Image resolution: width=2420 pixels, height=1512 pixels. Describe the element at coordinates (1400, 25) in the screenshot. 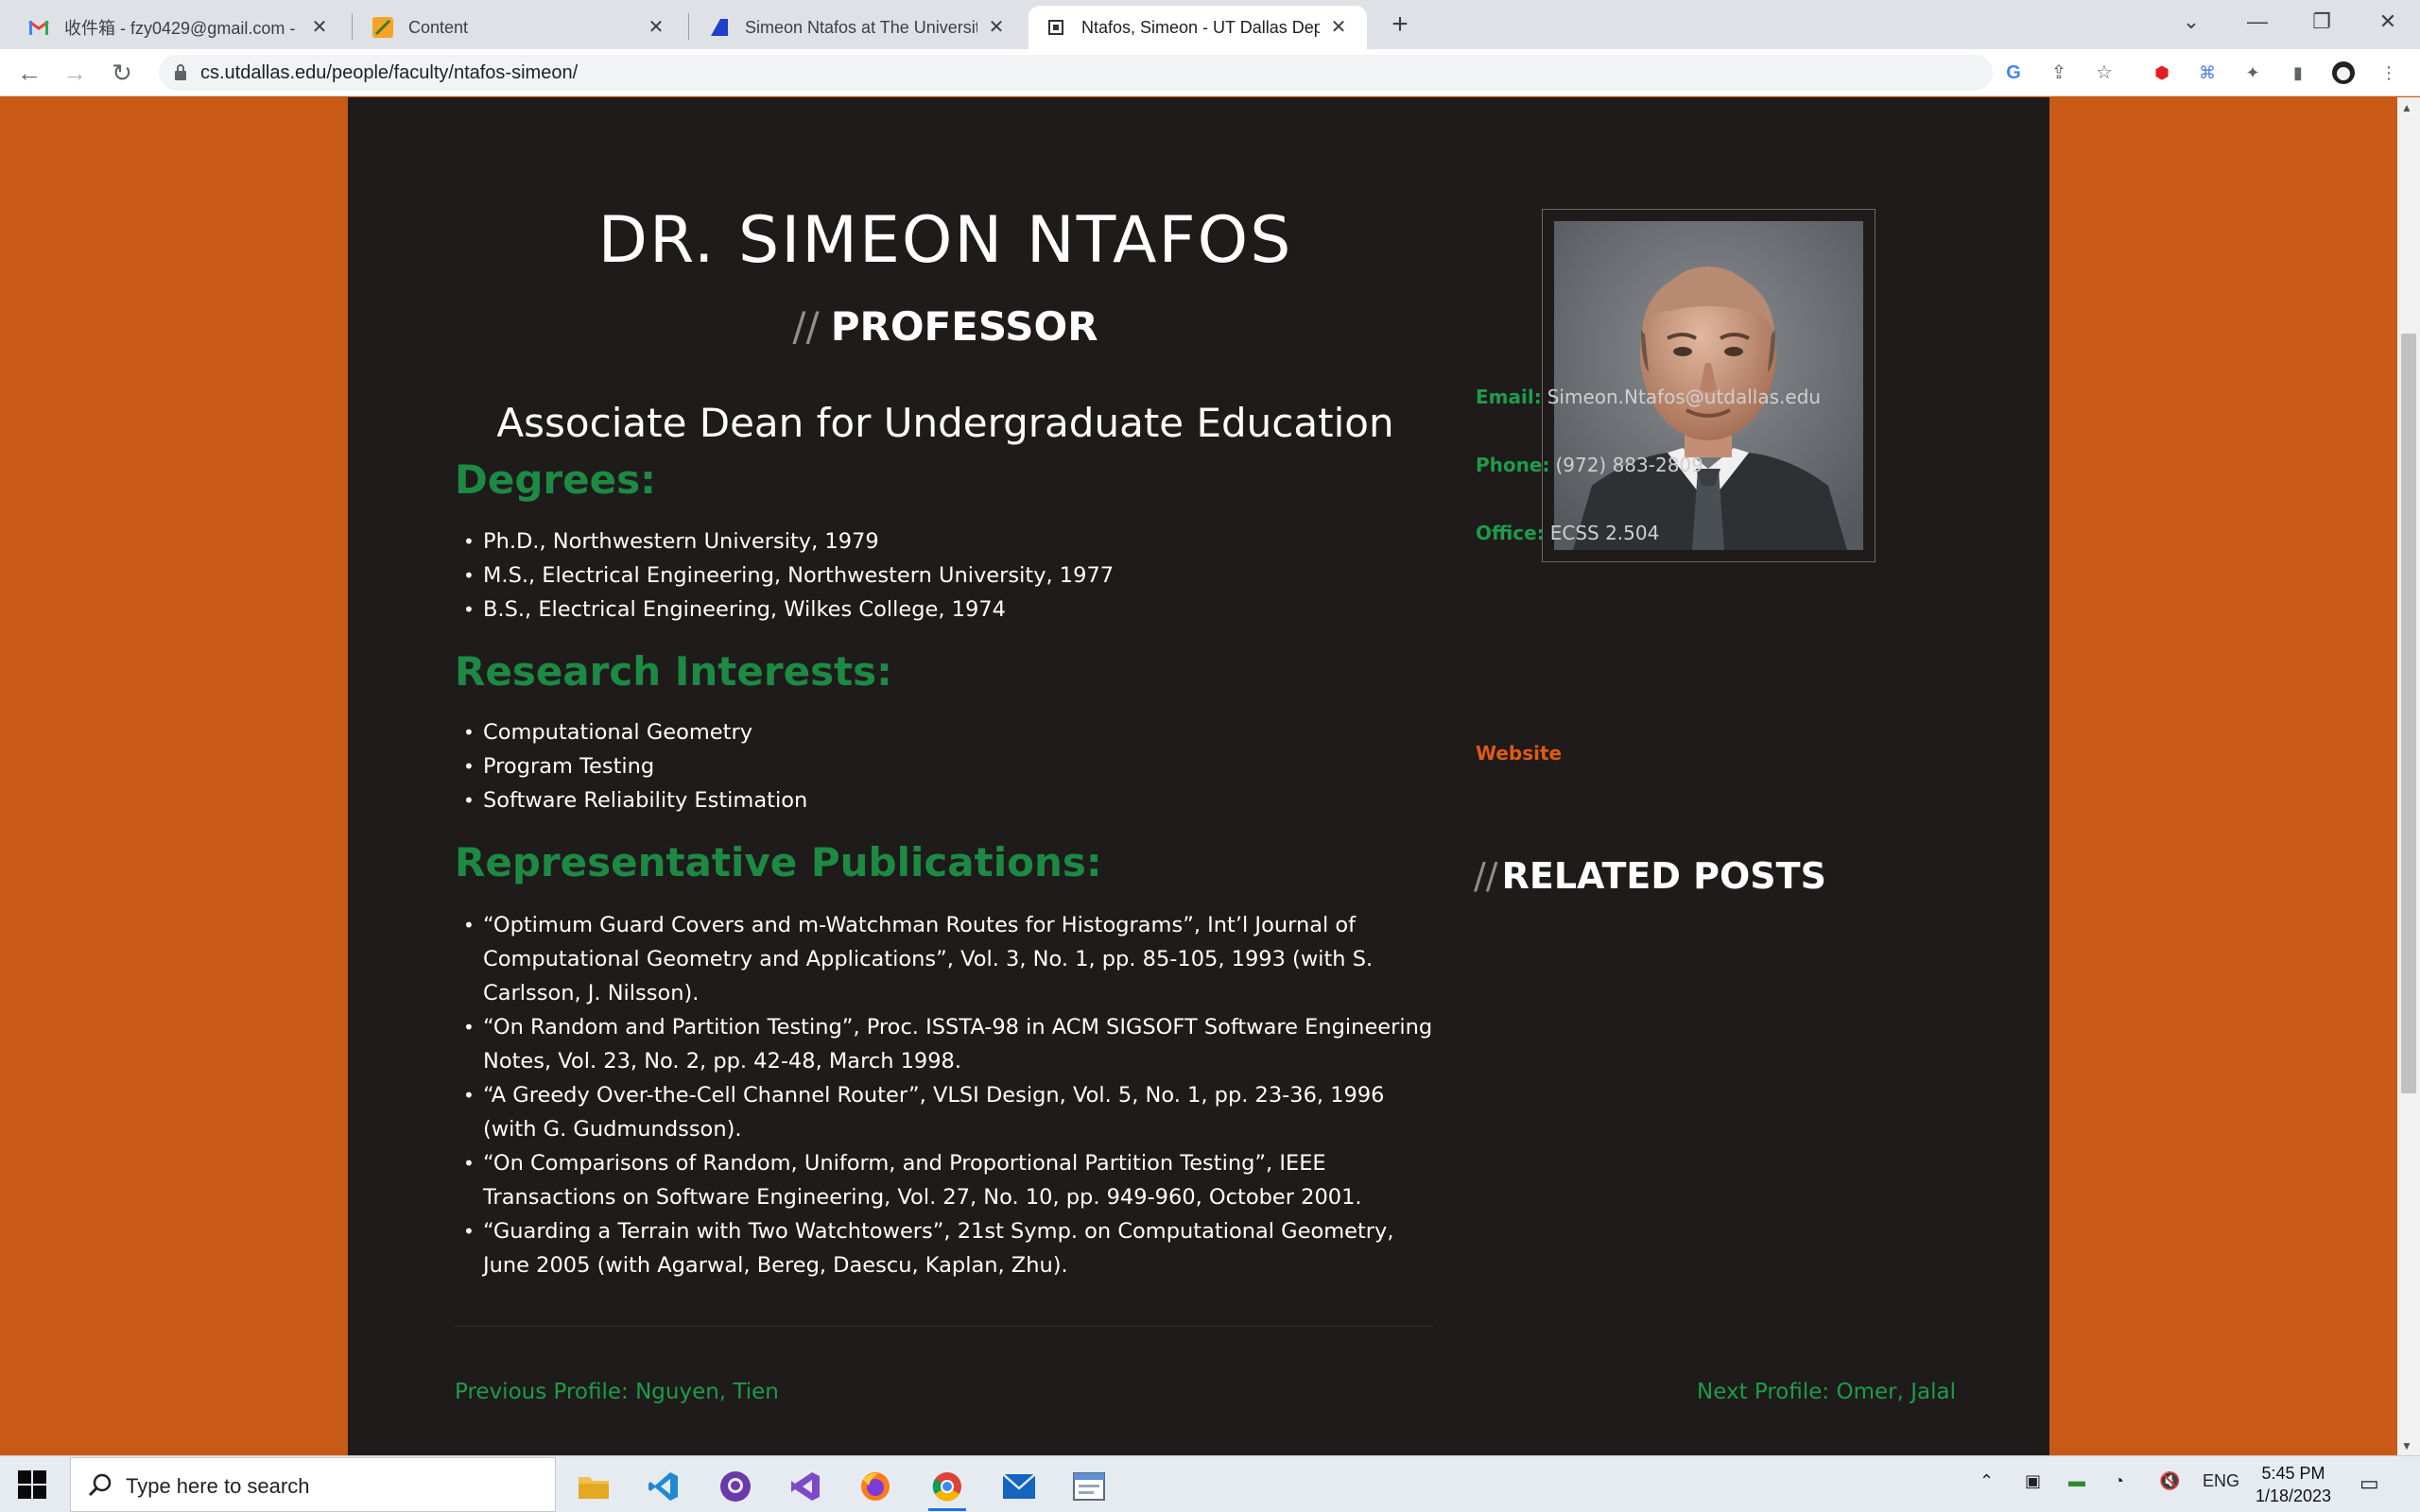

I see `new-tab-button: +` at that location.